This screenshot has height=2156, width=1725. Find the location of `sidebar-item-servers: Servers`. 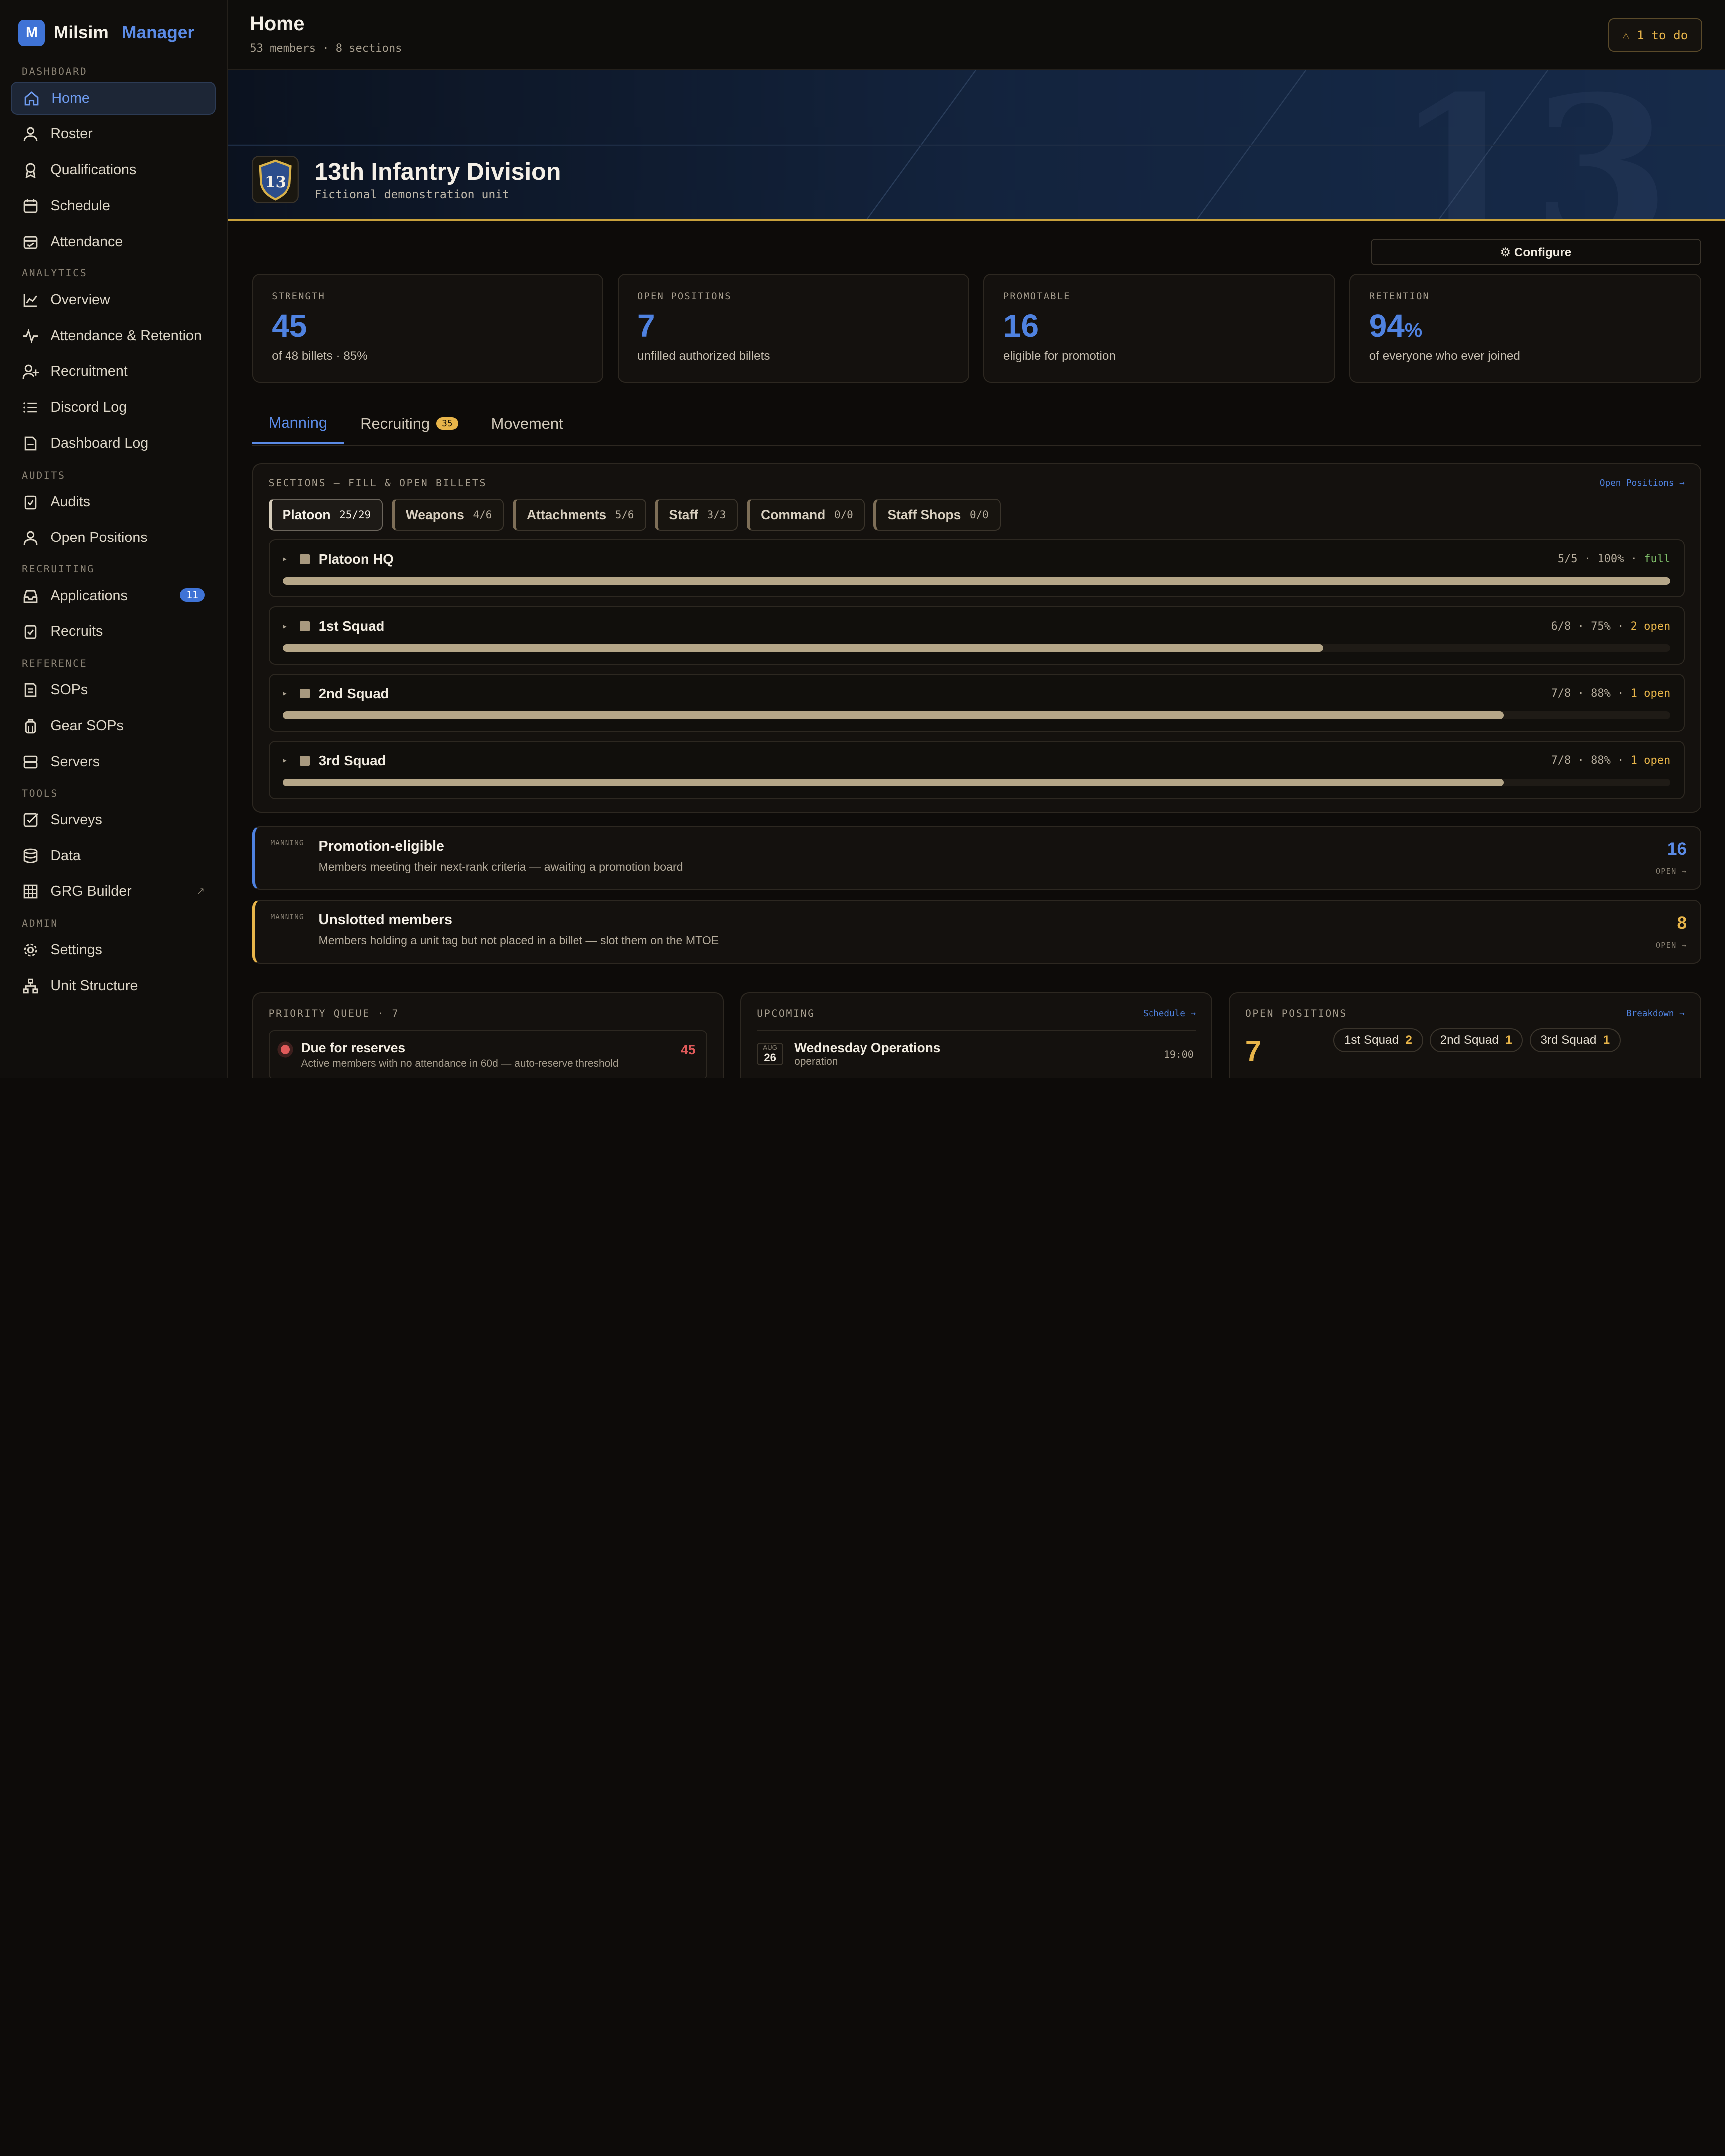

sidebar-item-servers: Servers is located at coordinates (113, 761).